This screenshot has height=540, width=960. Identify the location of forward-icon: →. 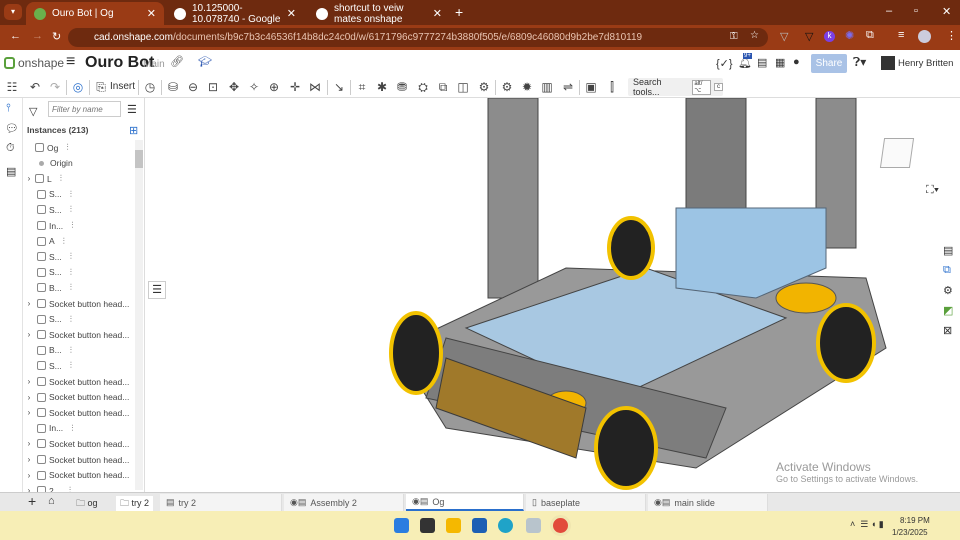
(37, 36).